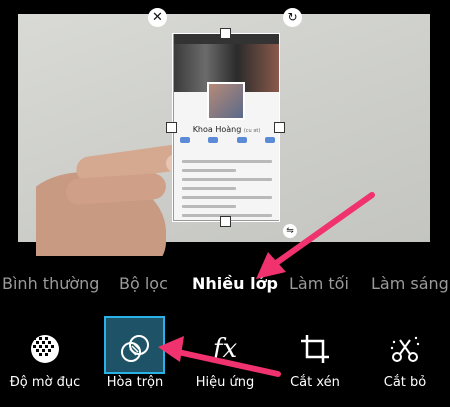 The image size is (450, 407). Describe the element at coordinates (405, 349) in the screenshot. I see `cutout-icon` at that location.